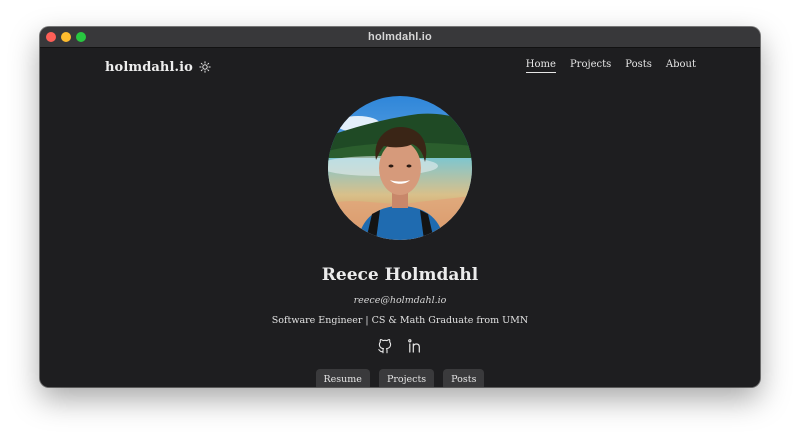 This screenshot has width=800, height=440. I want to click on avatar, so click(400, 168).